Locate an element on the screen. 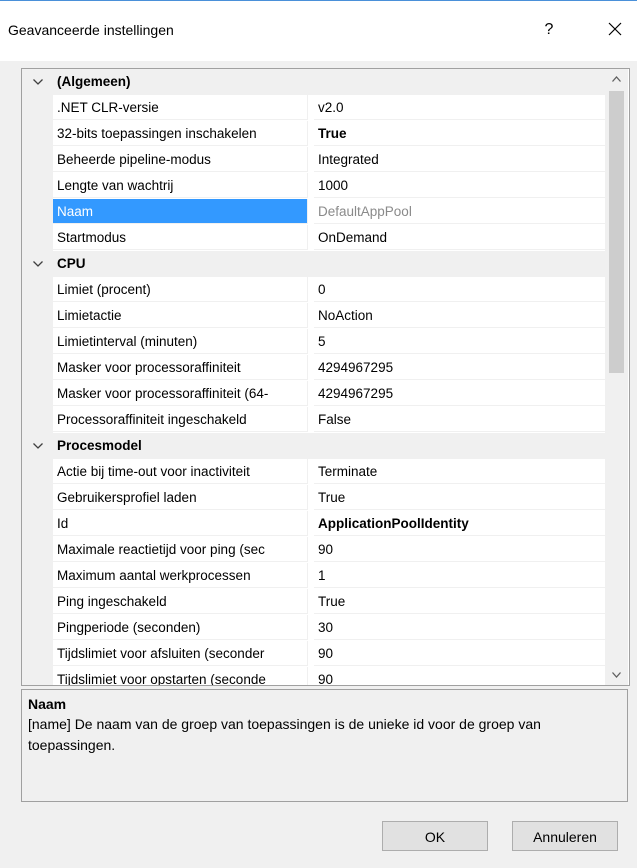 Image resolution: width=637 pixels, height=868 pixels. category-row: (Algemeen) is located at coordinates (313, 82).